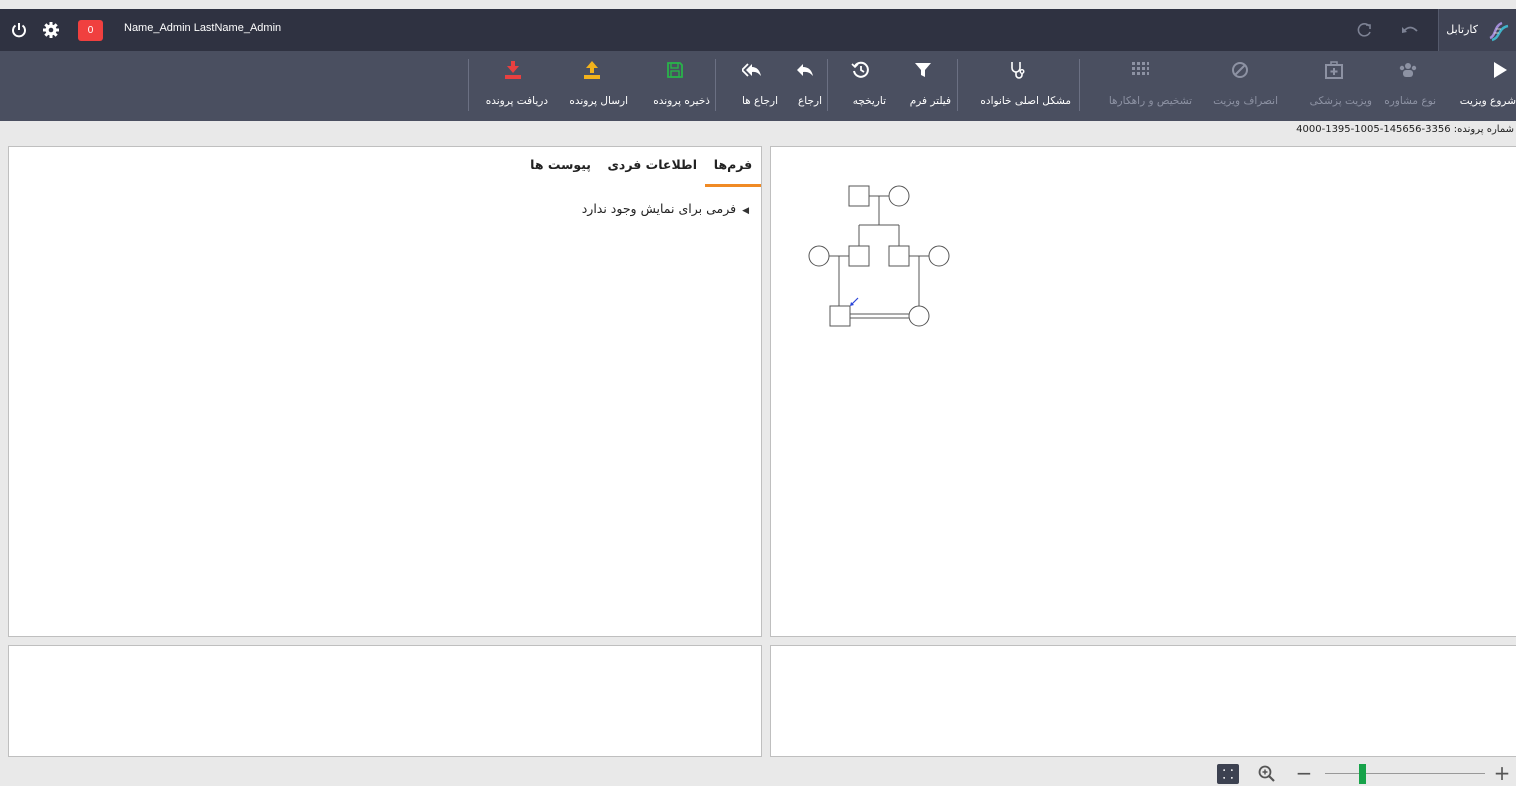  What do you see at coordinates (1500, 70) in the screenshot?
I see `play-icon` at bounding box center [1500, 70].